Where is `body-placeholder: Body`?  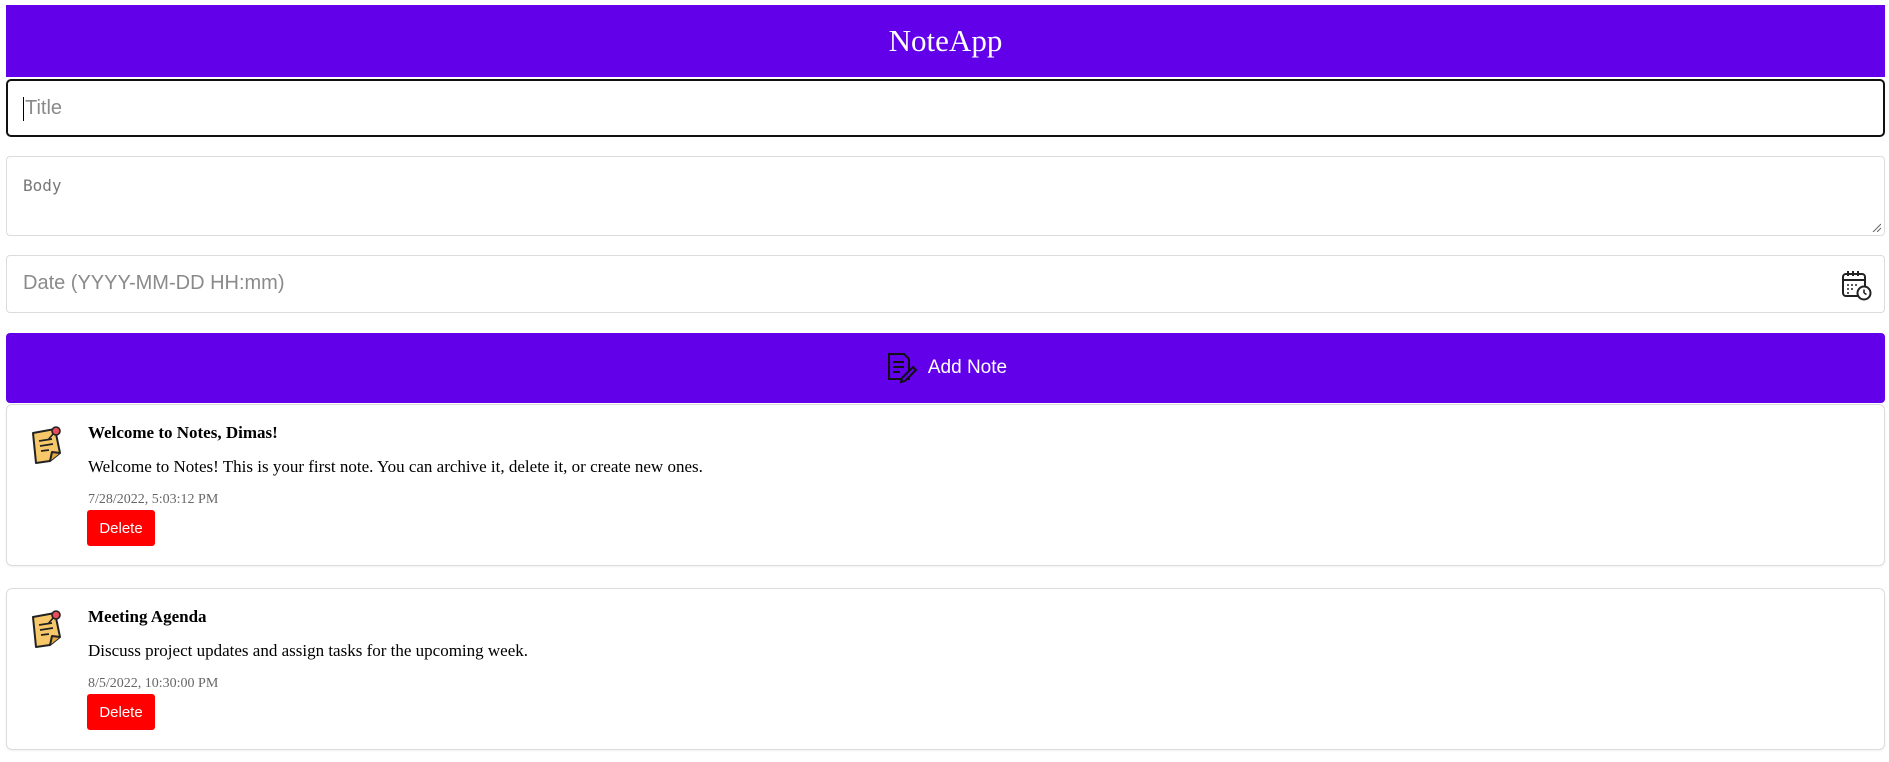 body-placeholder: Body is located at coordinates (42, 185).